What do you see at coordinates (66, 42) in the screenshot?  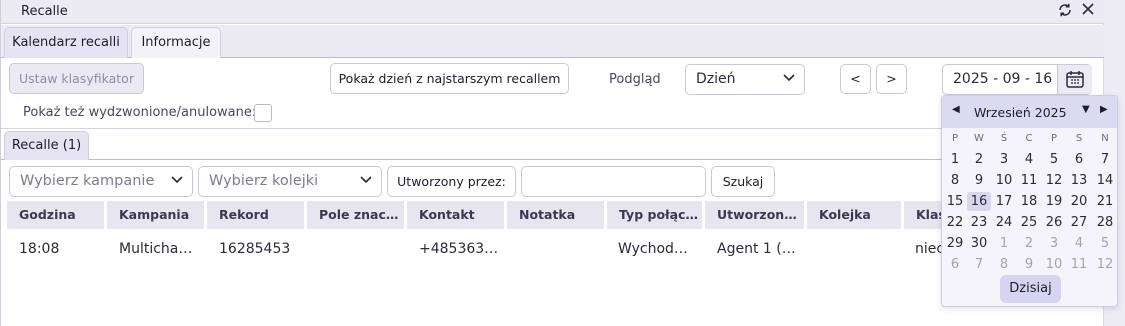 I see `tab-kalendarz-recalli: Kalendarz recalli` at bounding box center [66, 42].